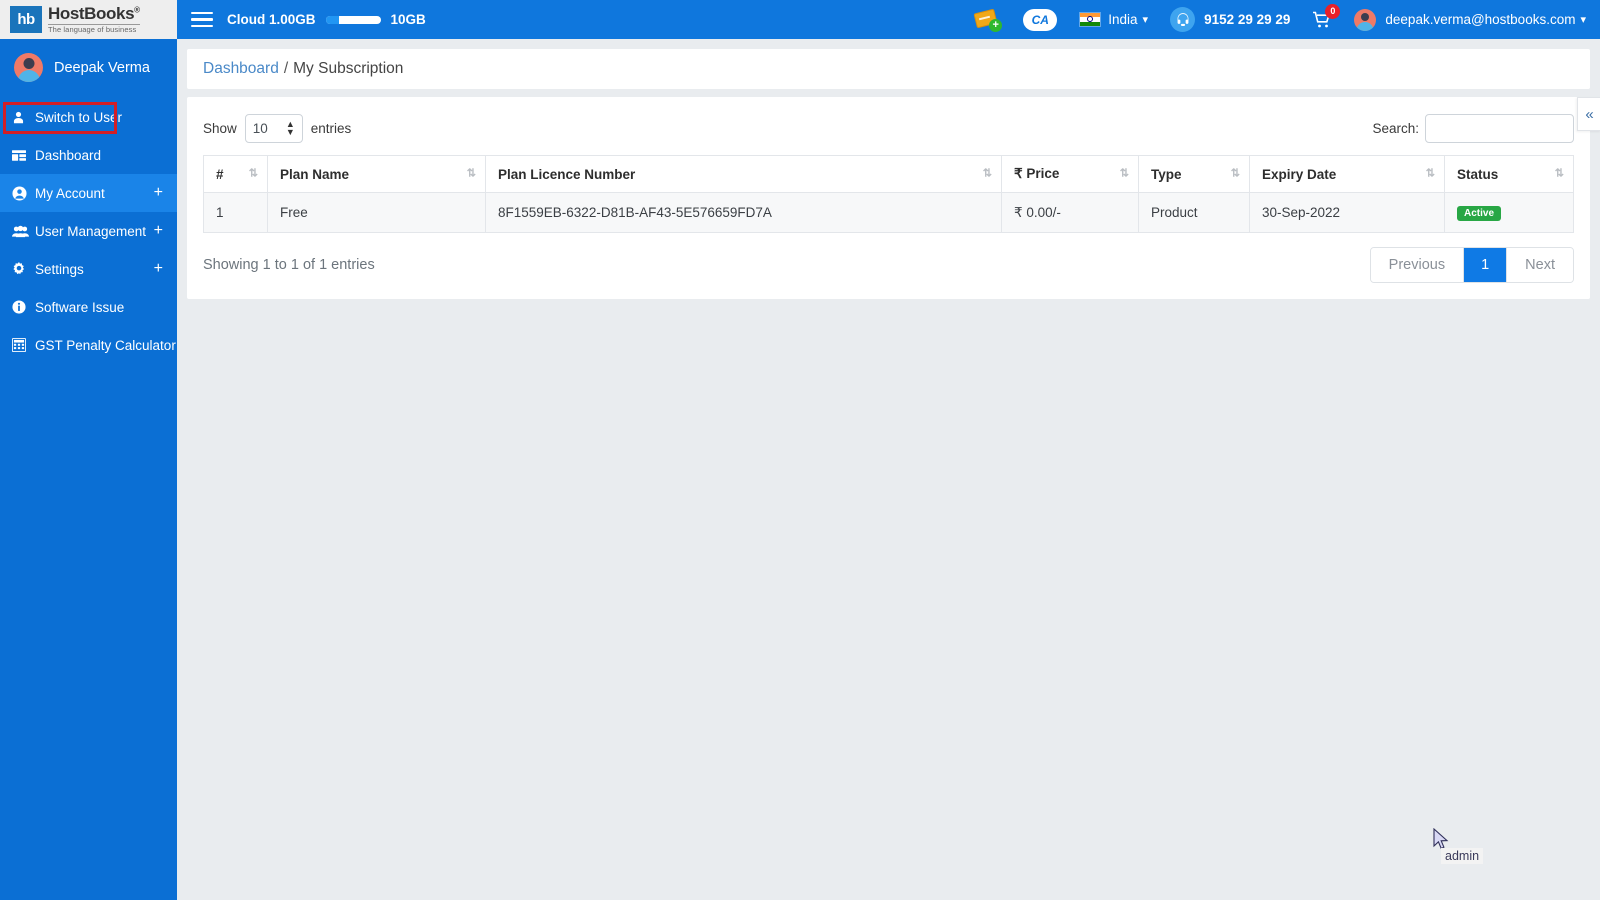 Image resolution: width=1600 pixels, height=900 pixels. I want to click on sidebar-item-dashboard: Dashboard, so click(88, 155).